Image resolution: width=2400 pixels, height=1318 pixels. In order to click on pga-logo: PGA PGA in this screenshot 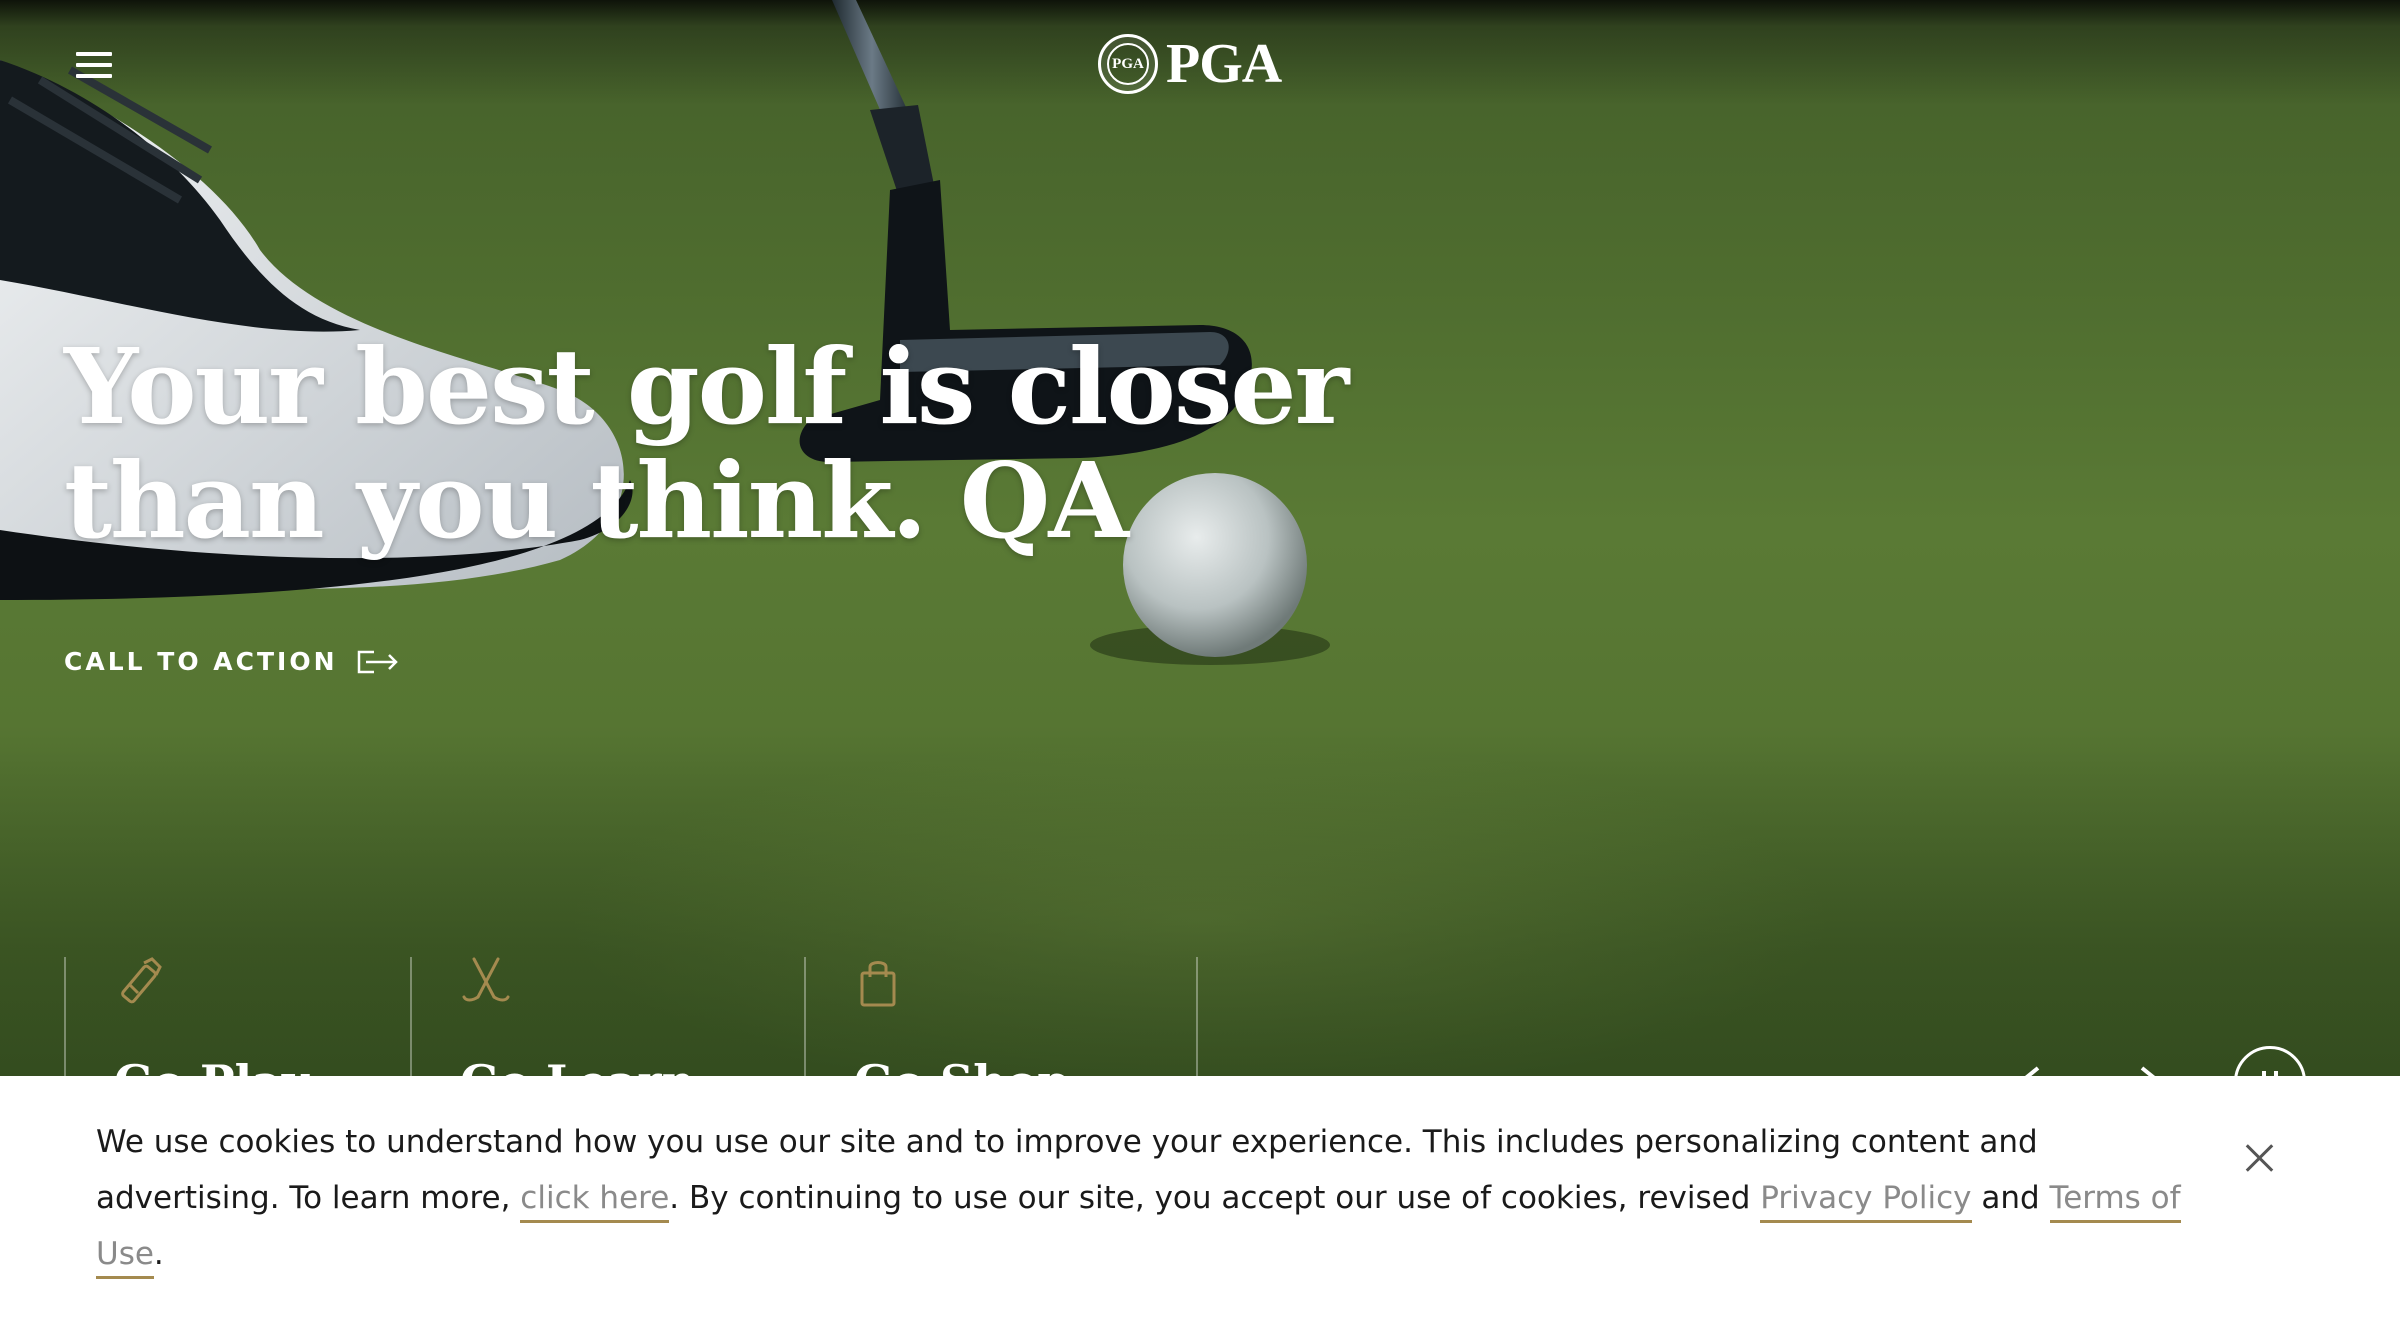, I will do `click(1190, 64)`.